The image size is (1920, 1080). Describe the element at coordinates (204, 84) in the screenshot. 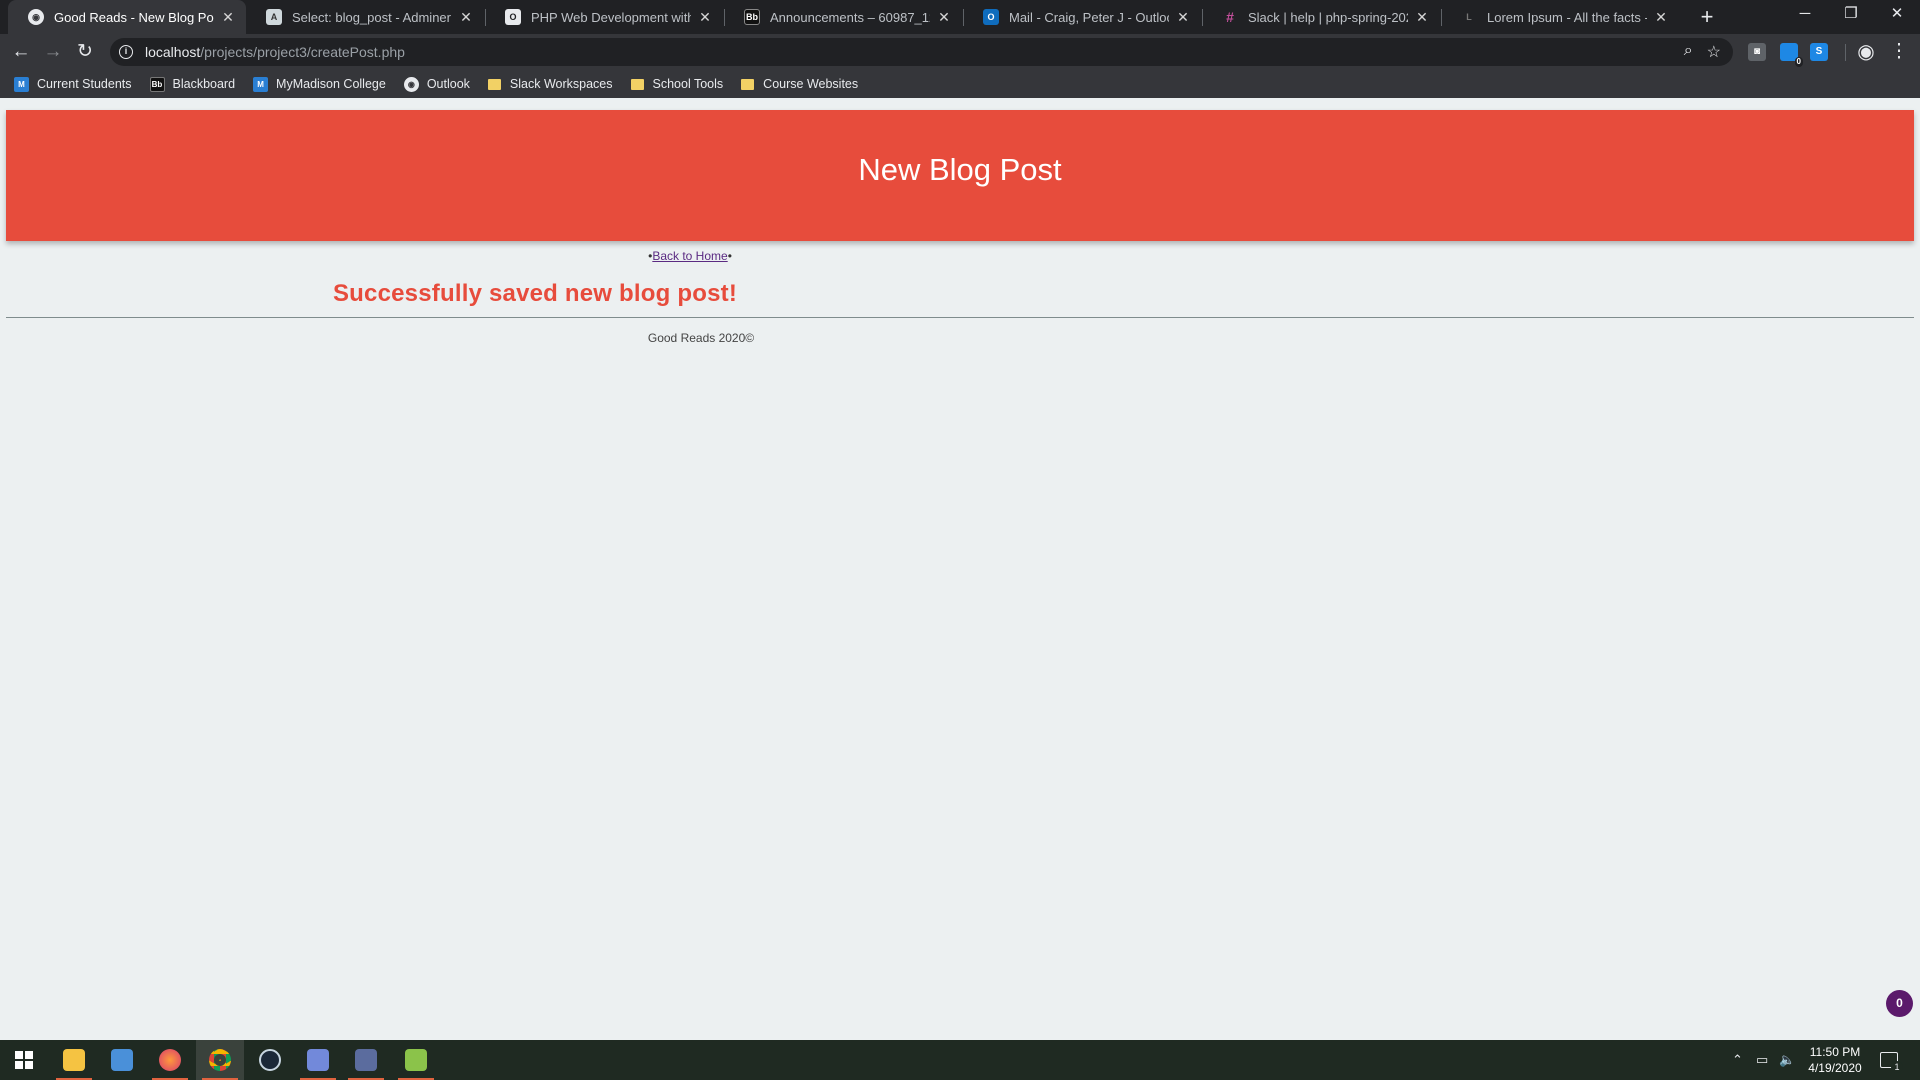

I see `bookmark-label: Blackboard` at that location.